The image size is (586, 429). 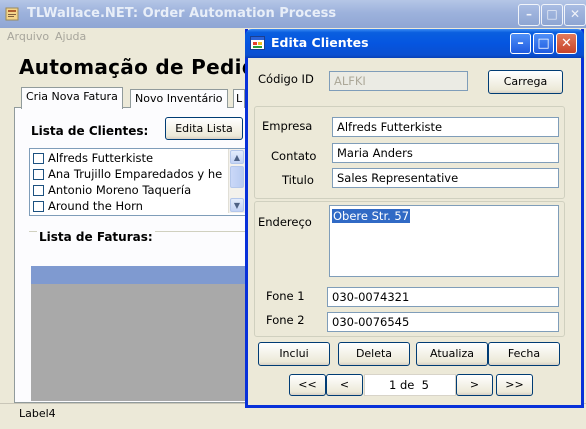 I want to click on edit-list-button: Edita Lista, so click(x=204, y=128).